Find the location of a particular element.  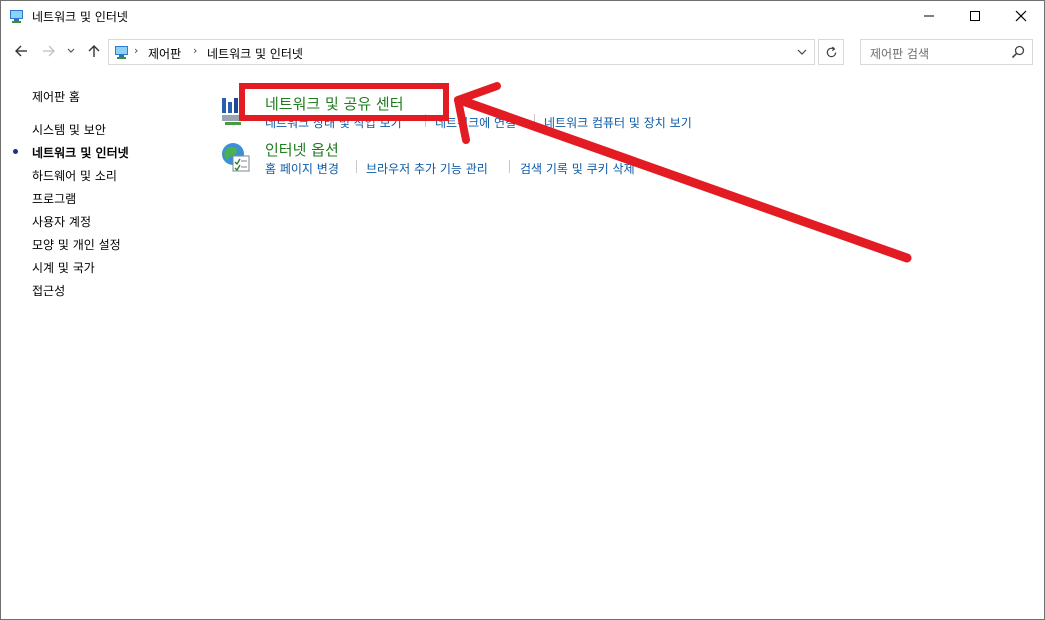

close-button is located at coordinates (1021, 16).